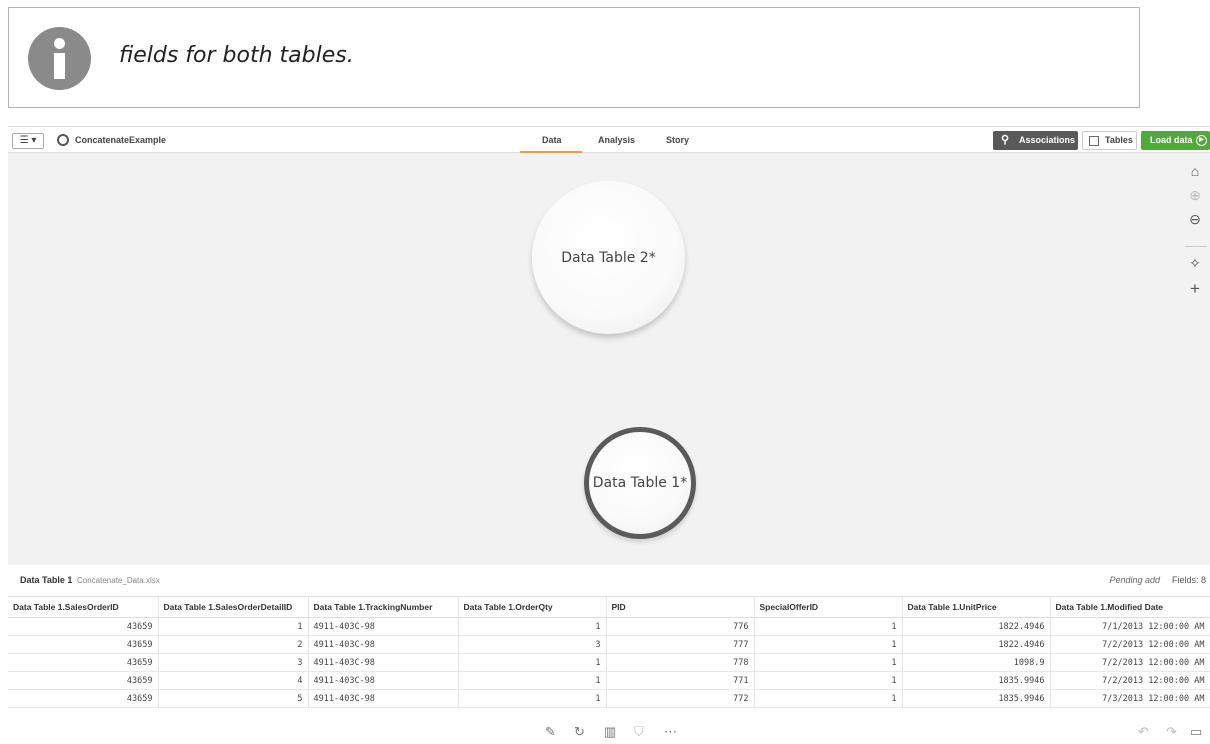 The width and height of the screenshot is (1210, 744). What do you see at coordinates (680, 607) in the screenshot?
I see `column-header: PID` at bounding box center [680, 607].